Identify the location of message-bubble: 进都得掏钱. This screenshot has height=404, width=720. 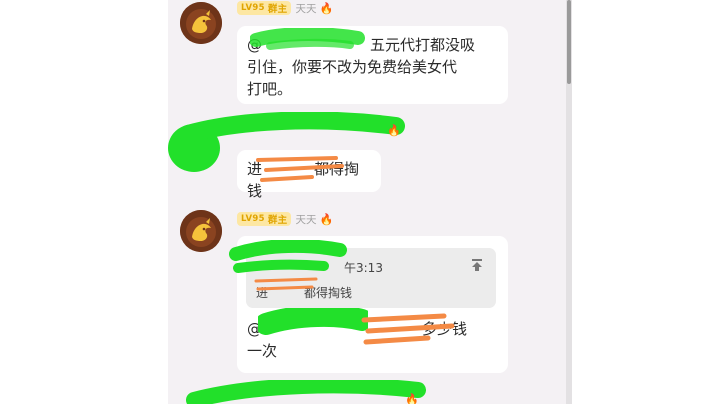
(309, 175).